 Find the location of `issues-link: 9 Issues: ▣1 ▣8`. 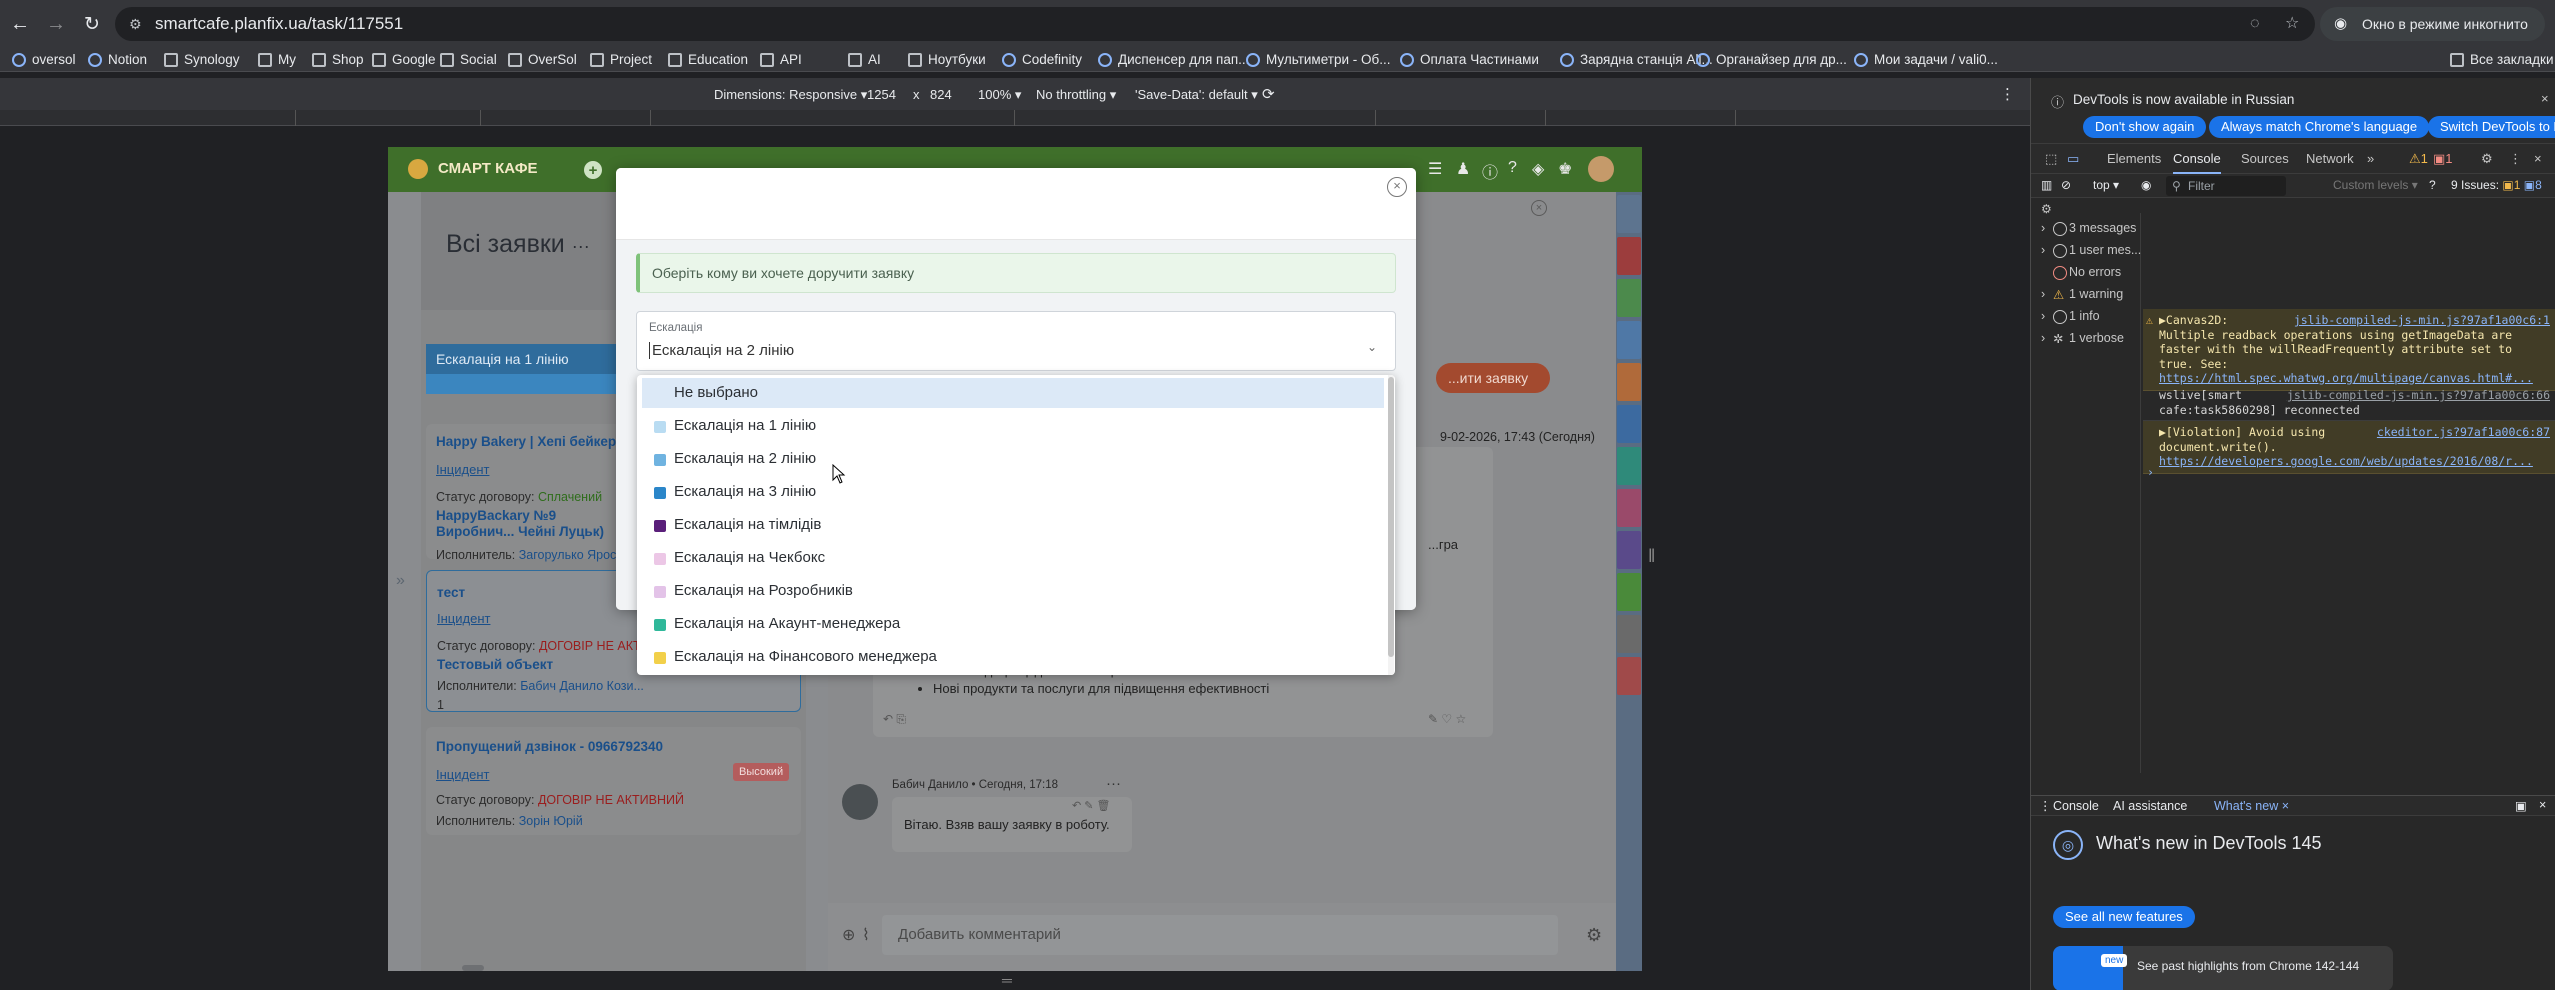

issues-link: 9 Issues: ▣1 ▣8 is located at coordinates (2496, 185).